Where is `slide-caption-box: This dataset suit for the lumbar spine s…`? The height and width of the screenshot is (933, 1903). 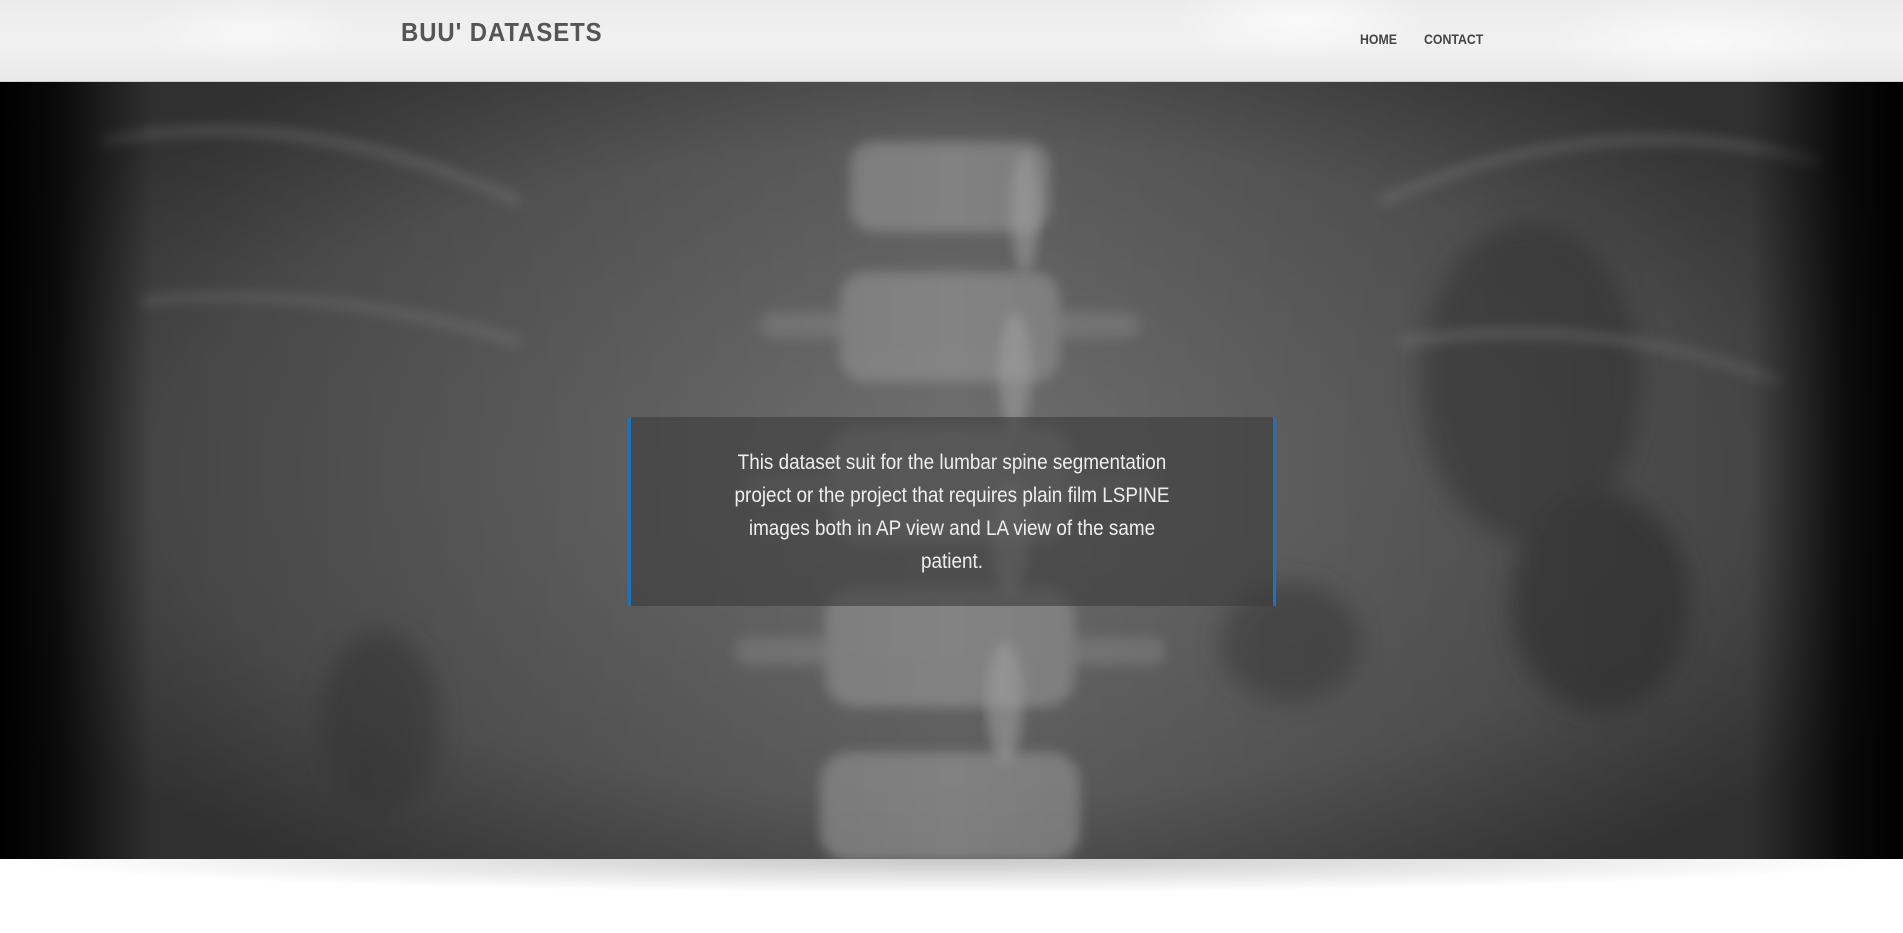
slide-caption-box: This dataset suit for the lumbar spine s… is located at coordinates (952, 511).